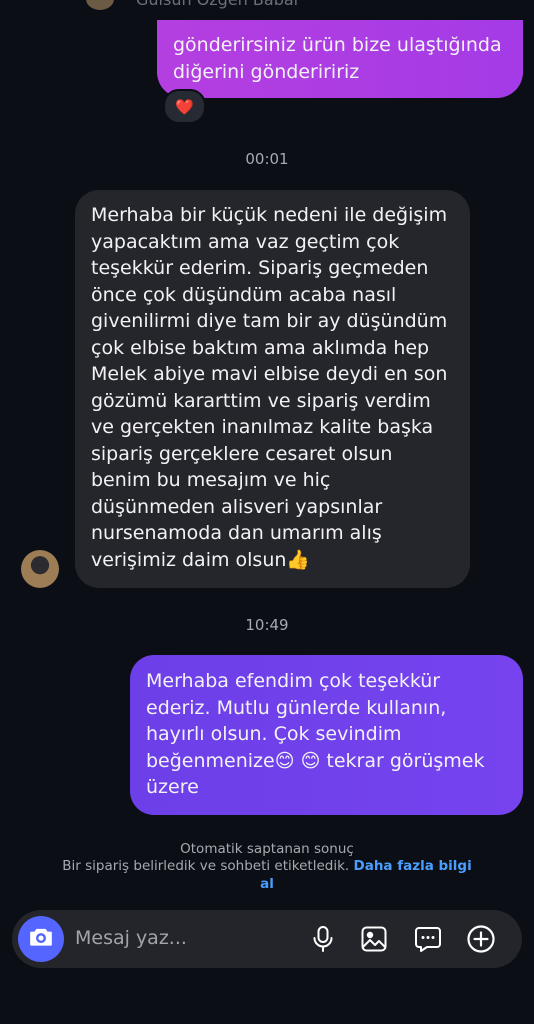 The height and width of the screenshot is (1024, 534). Describe the element at coordinates (184, 106) in the screenshot. I see `heart-reaction-icon: ❤️` at that location.